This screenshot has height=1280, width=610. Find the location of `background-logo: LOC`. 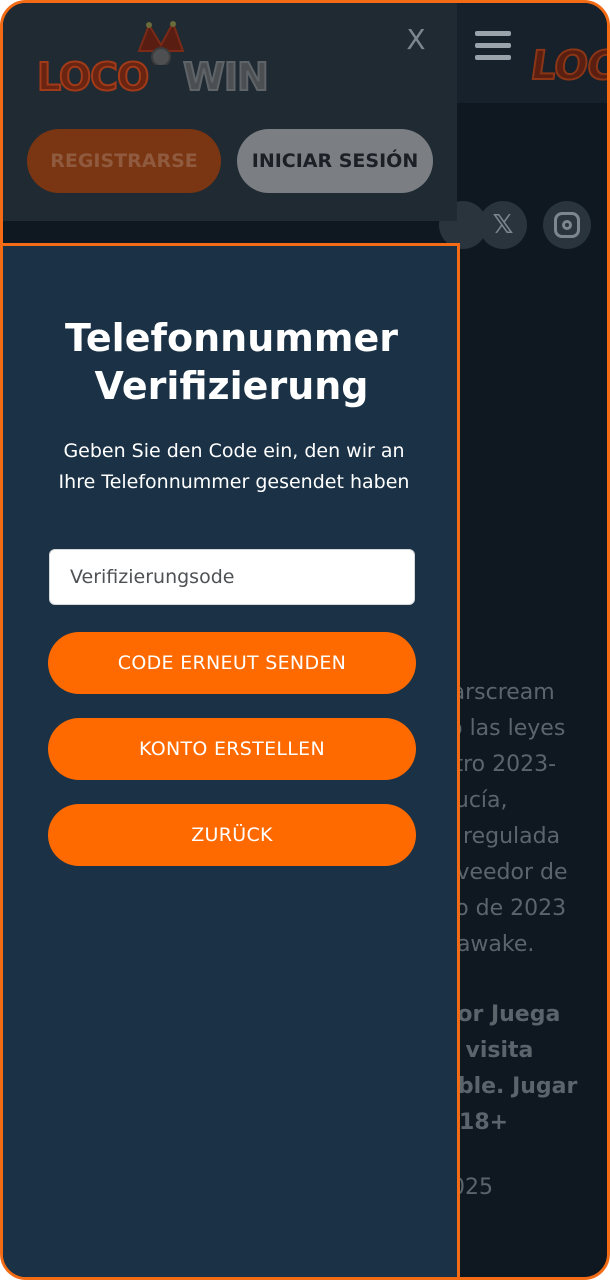

background-logo: LOC is located at coordinates (568, 66).